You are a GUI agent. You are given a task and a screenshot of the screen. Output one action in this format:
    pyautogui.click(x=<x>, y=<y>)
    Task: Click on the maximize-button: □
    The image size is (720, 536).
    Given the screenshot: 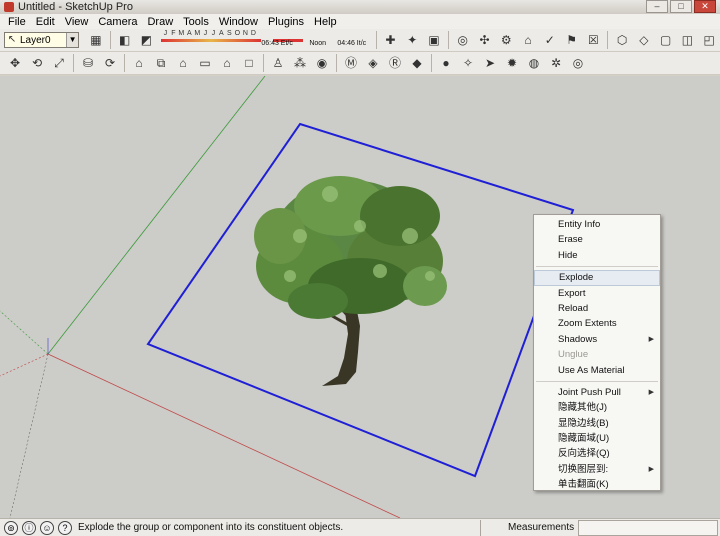 What is the action you would take?
    pyautogui.click(x=681, y=6)
    